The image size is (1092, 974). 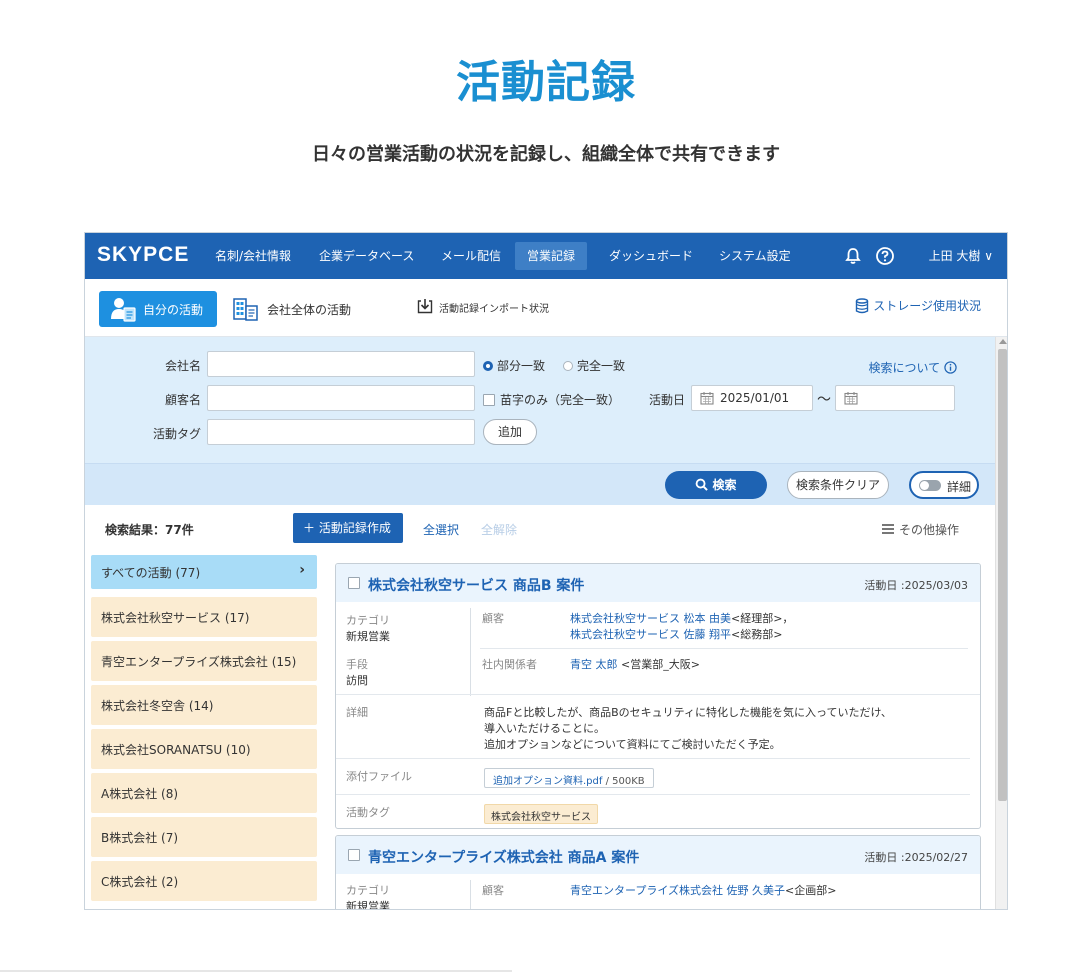 I want to click on create-activity-button: ＋ 活動記録作成, so click(x=348, y=528).